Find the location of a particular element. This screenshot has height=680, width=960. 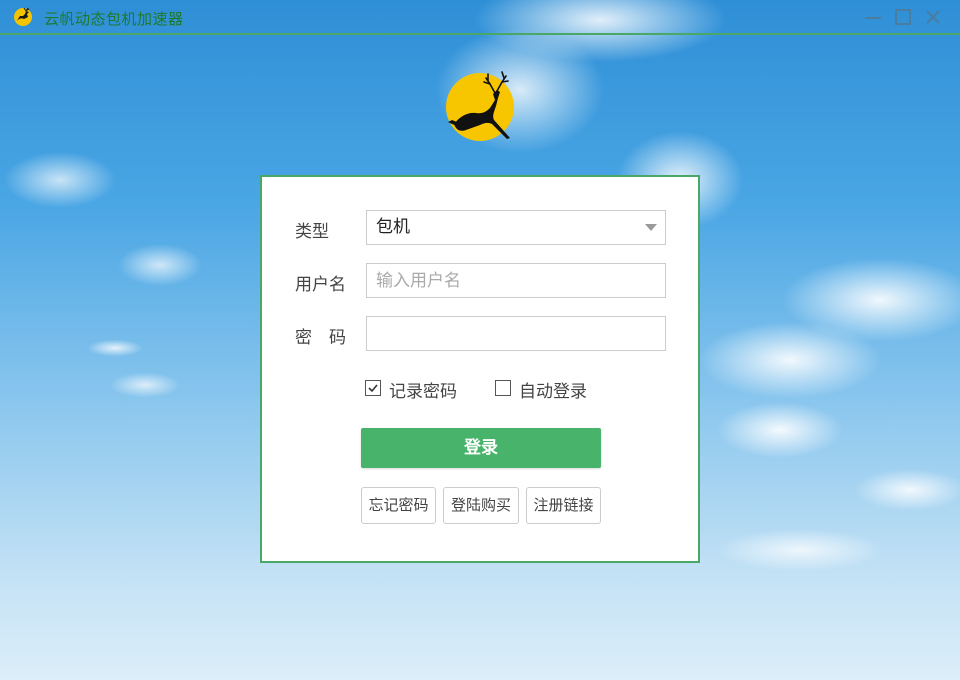

type-selected-value: 包机 is located at coordinates (393, 227).